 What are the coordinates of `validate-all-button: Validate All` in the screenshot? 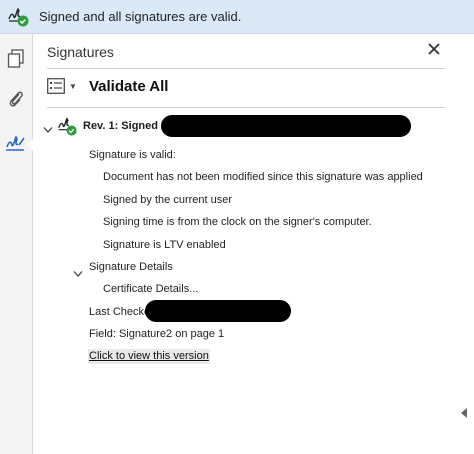 It's located at (128, 86).